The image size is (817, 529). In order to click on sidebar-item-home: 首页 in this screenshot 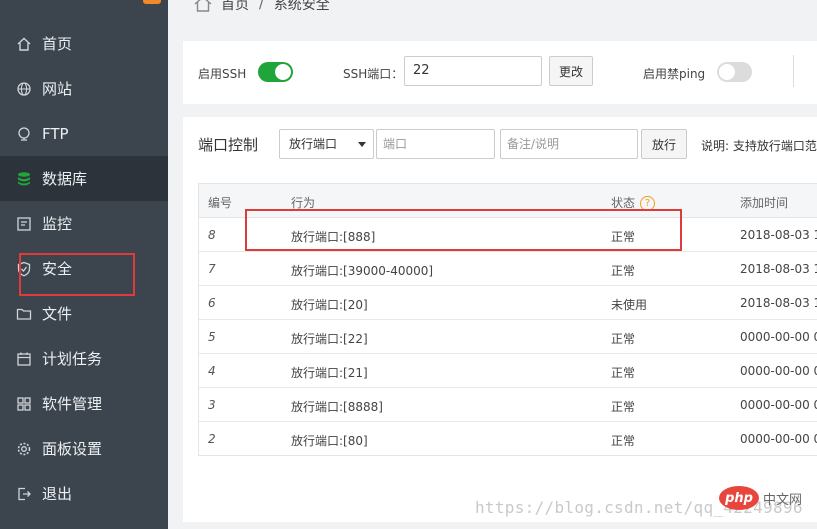, I will do `click(84, 43)`.